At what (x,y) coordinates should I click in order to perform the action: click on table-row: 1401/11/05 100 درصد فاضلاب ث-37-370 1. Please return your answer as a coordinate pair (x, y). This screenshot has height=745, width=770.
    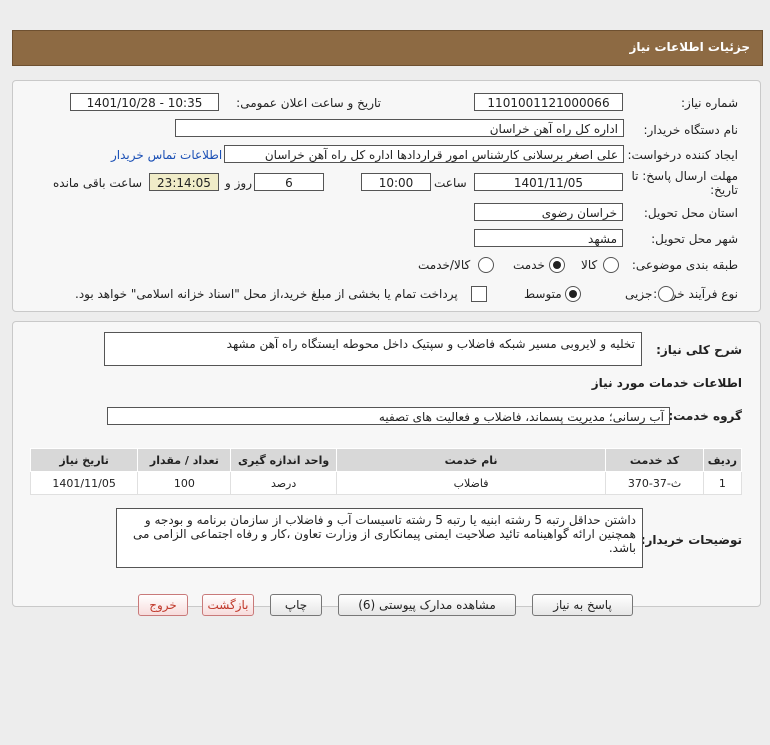
    Looking at the image, I should click on (386, 483).